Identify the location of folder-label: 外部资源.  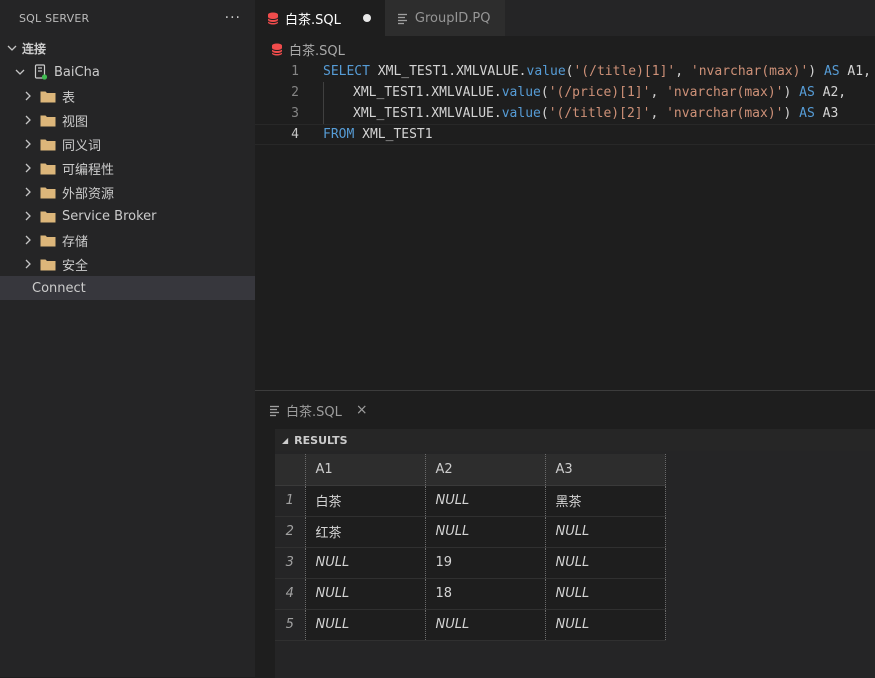
(88, 194).